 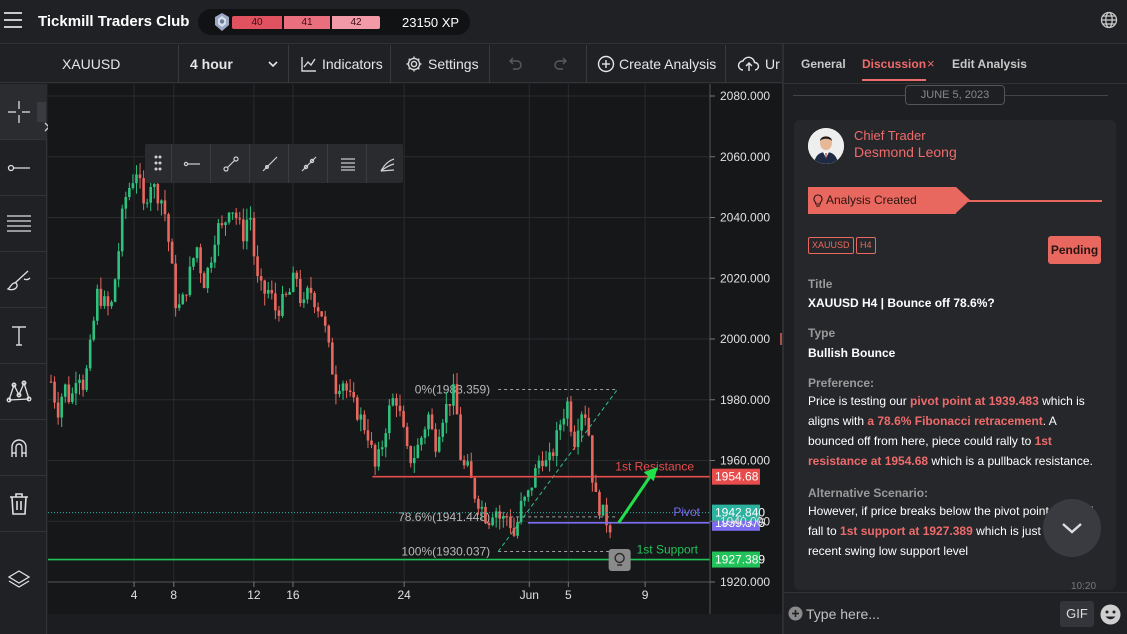 I want to click on fibonacci-tool, so click(x=23, y=224).